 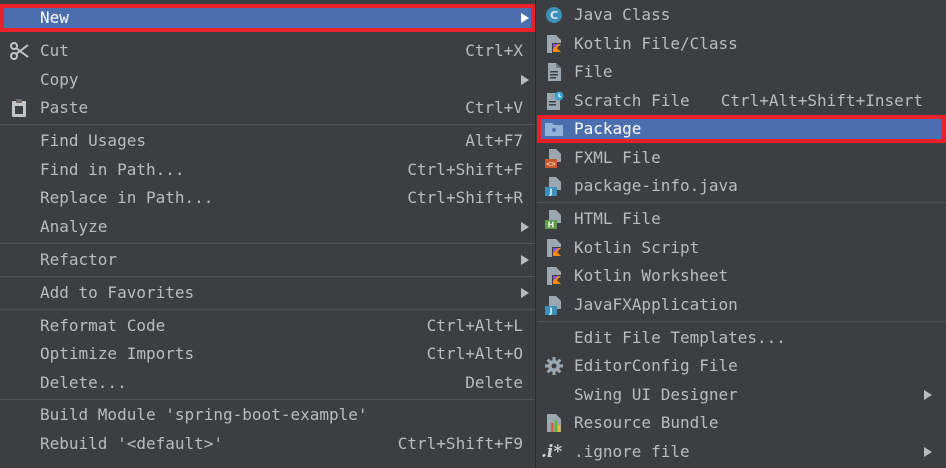 What do you see at coordinates (64, 107) in the screenshot?
I see `menu-item-label: Paste` at bounding box center [64, 107].